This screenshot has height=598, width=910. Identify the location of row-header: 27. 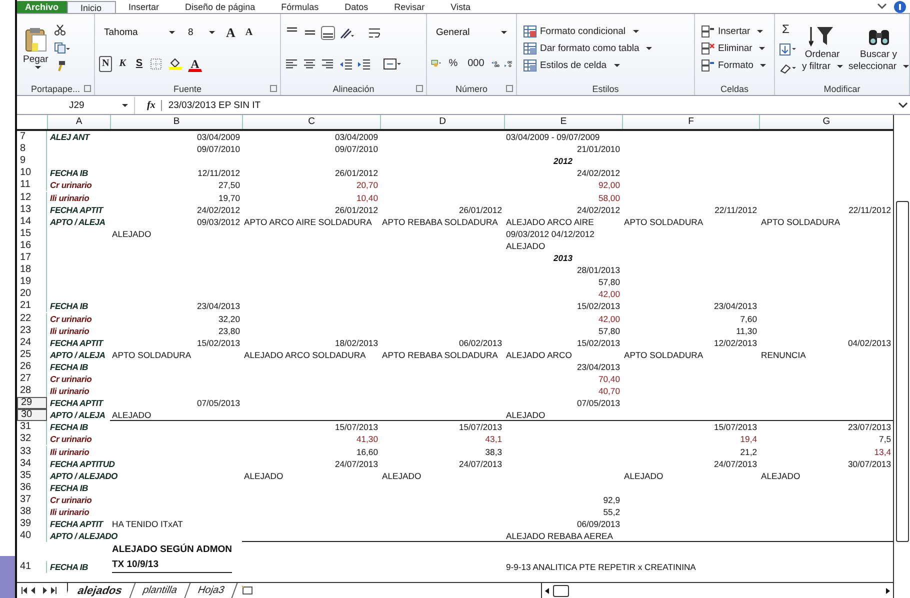
(32, 378).